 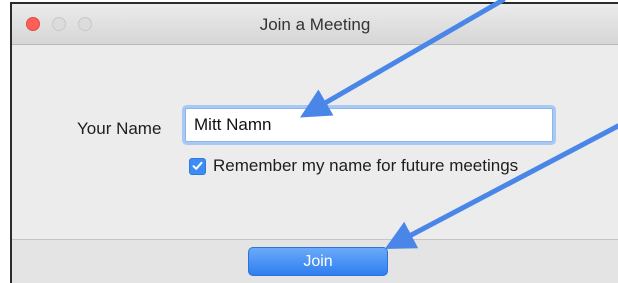 What do you see at coordinates (366, 165) in the screenshot?
I see `remember-name-label: Remember my name for future meetings` at bounding box center [366, 165].